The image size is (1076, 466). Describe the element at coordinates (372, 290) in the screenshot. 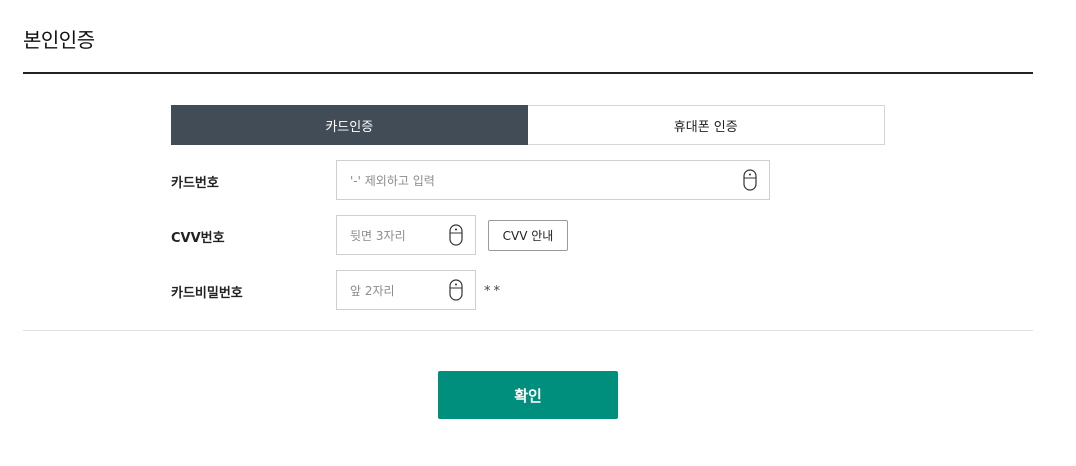

I see `card-password-placeholder: 앞 2자리` at that location.